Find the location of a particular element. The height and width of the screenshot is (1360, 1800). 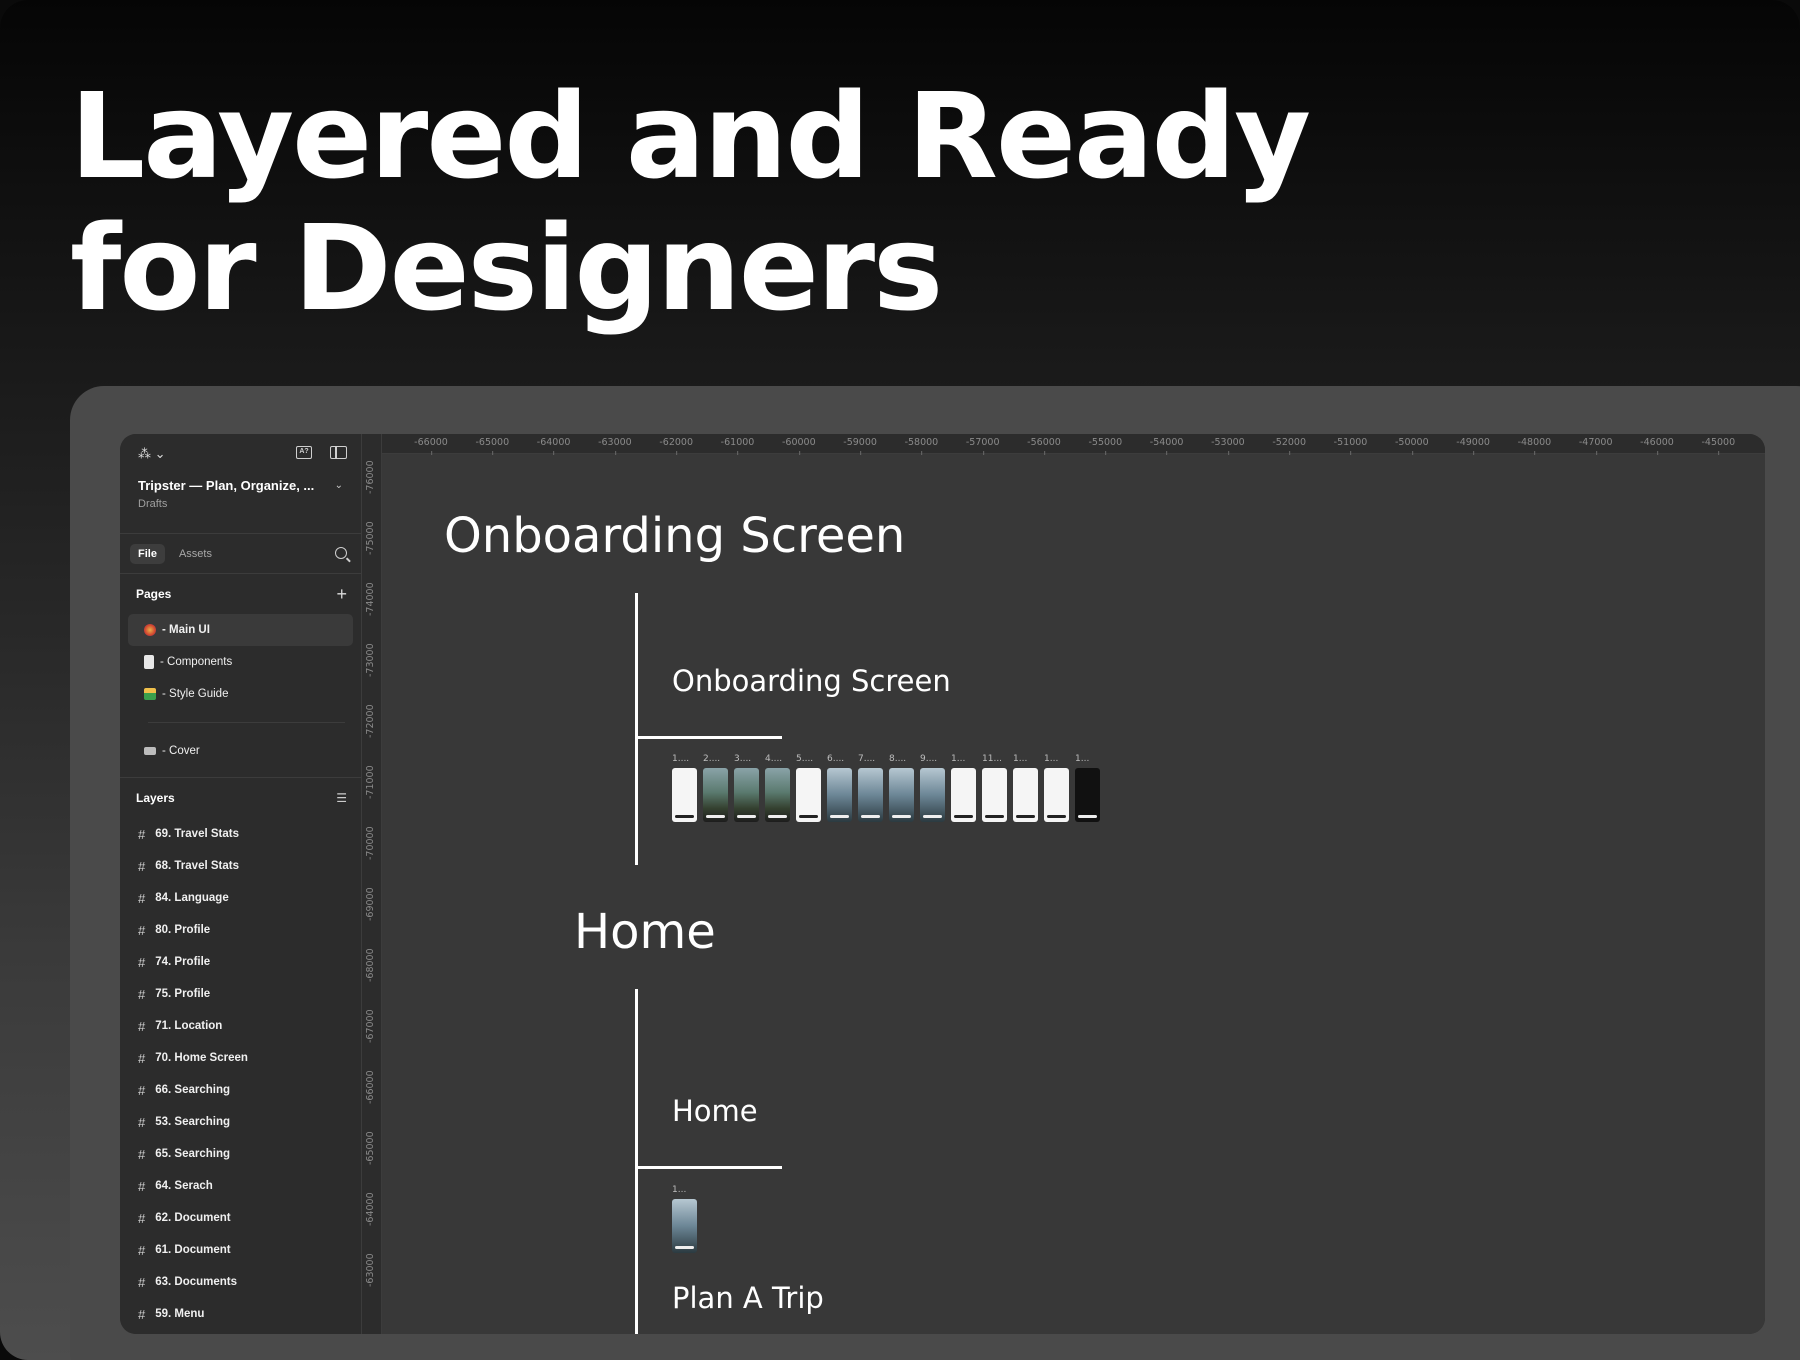

layer-item: #80. Profile is located at coordinates (240, 930).